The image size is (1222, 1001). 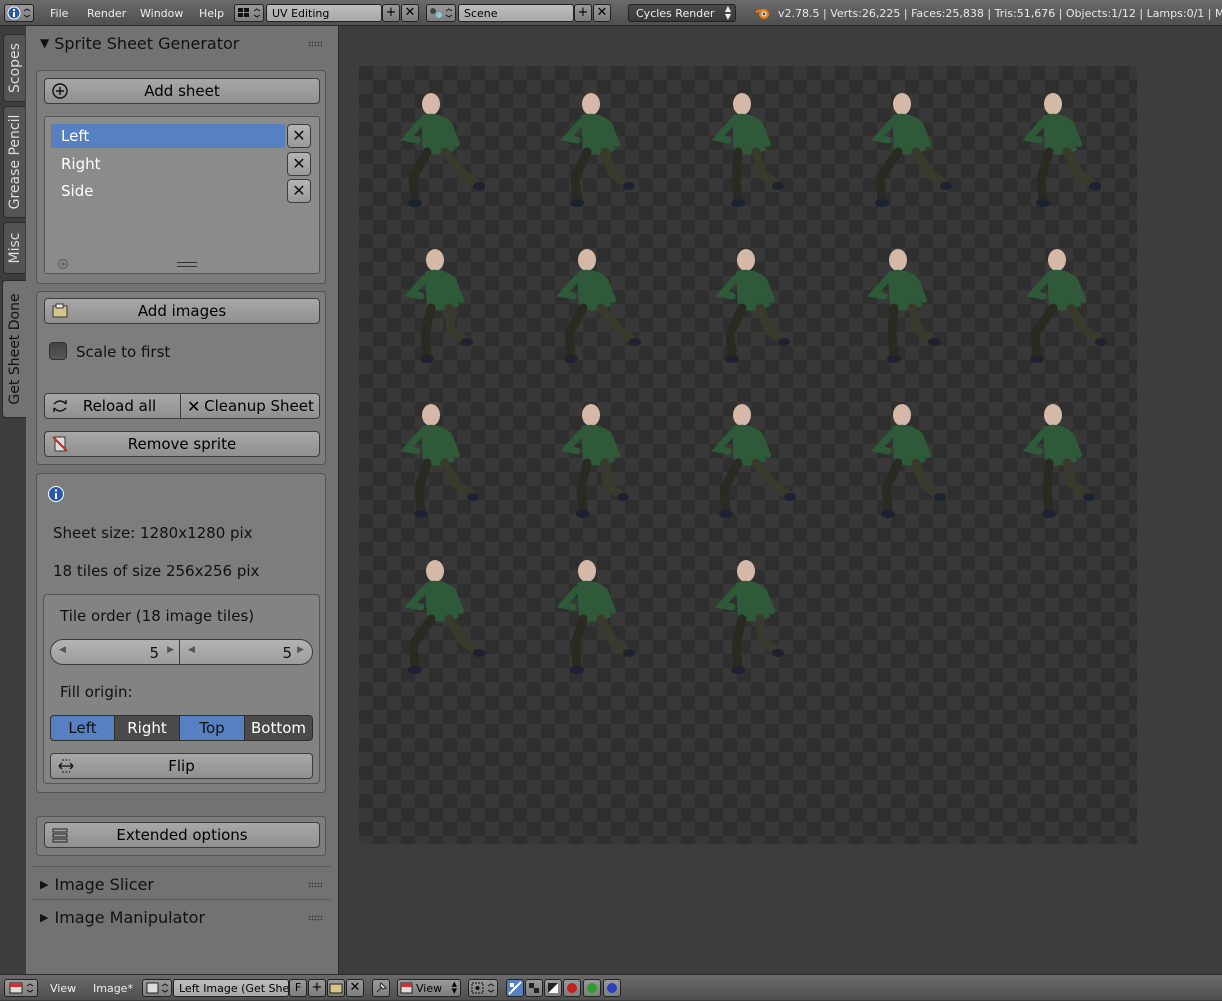 I want to click on scale-to-first-label: Scale to first, so click(x=123, y=352).